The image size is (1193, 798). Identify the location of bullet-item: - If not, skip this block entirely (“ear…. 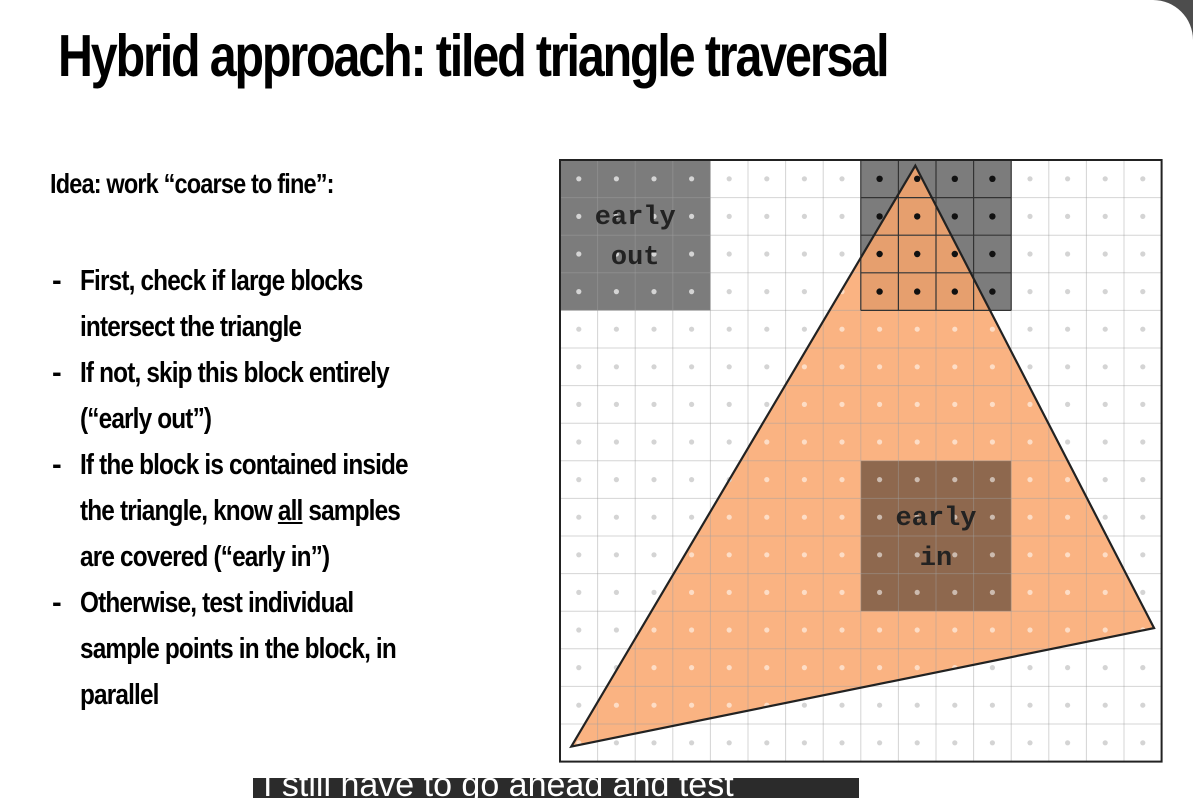
(285, 396).